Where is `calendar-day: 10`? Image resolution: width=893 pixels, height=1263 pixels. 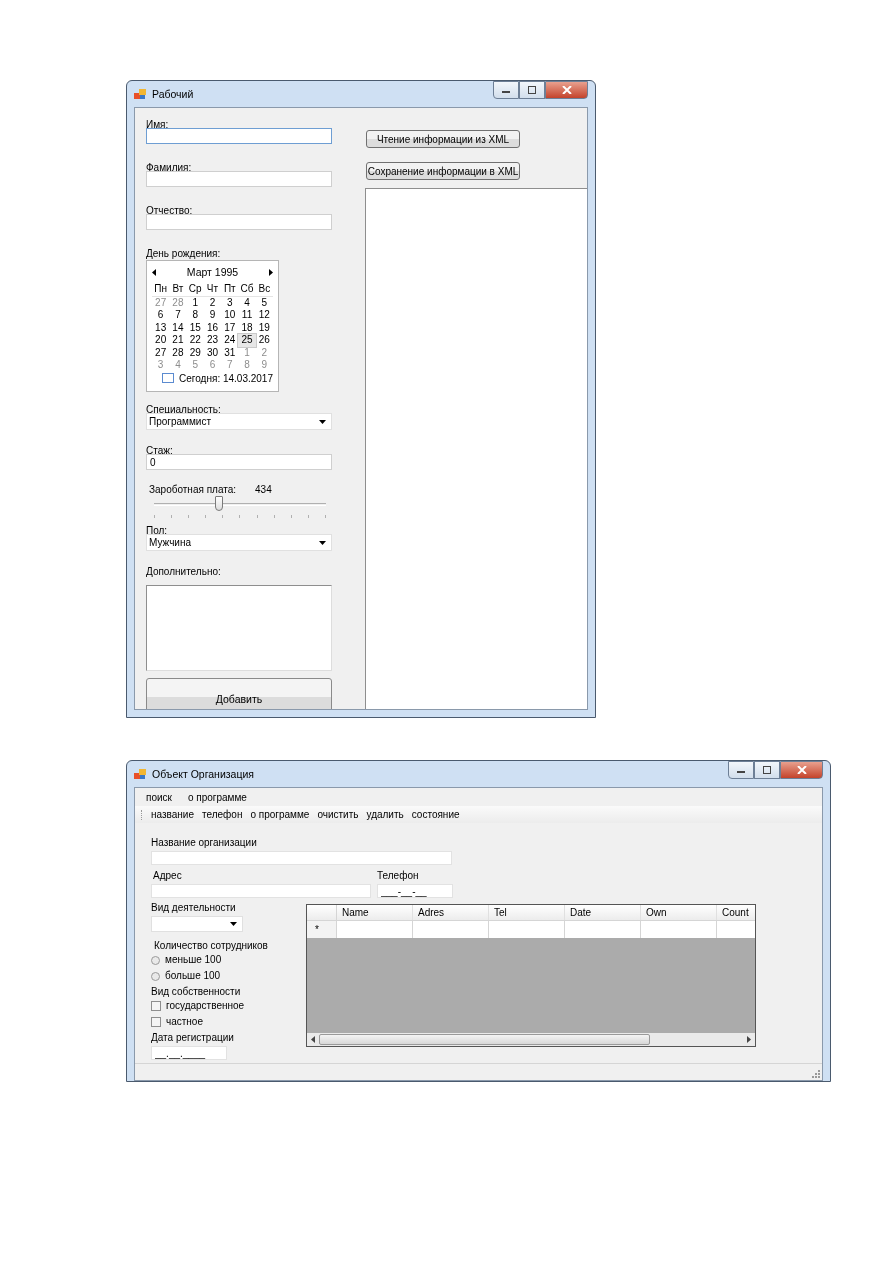 calendar-day: 10 is located at coordinates (230, 315).